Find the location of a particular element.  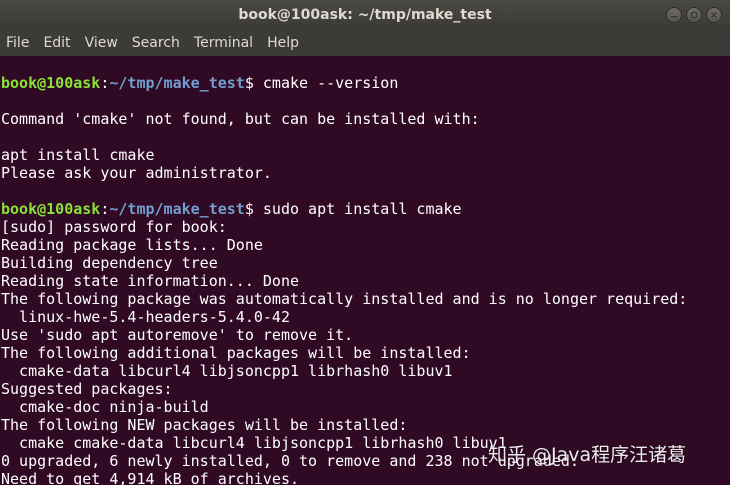

output-line: linux-hwe-5.4-headers-5.4.0-42 is located at coordinates (145, 317).